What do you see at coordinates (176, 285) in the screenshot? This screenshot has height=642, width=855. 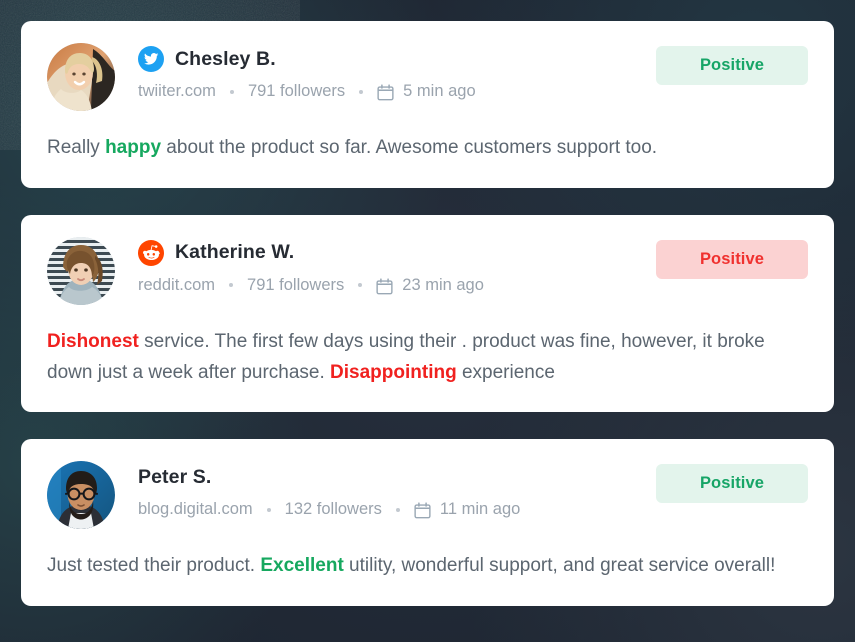 I see `post-source: reddit.com` at bounding box center [176, 285].